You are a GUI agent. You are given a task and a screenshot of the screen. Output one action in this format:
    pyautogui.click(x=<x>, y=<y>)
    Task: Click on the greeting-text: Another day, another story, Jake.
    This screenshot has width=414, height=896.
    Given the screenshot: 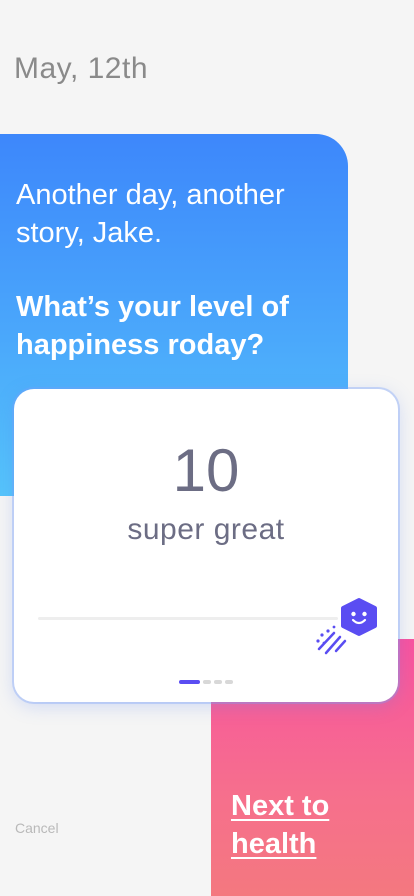 What is the action you would take?
    pyautogui.click(x=150, y=214)
    